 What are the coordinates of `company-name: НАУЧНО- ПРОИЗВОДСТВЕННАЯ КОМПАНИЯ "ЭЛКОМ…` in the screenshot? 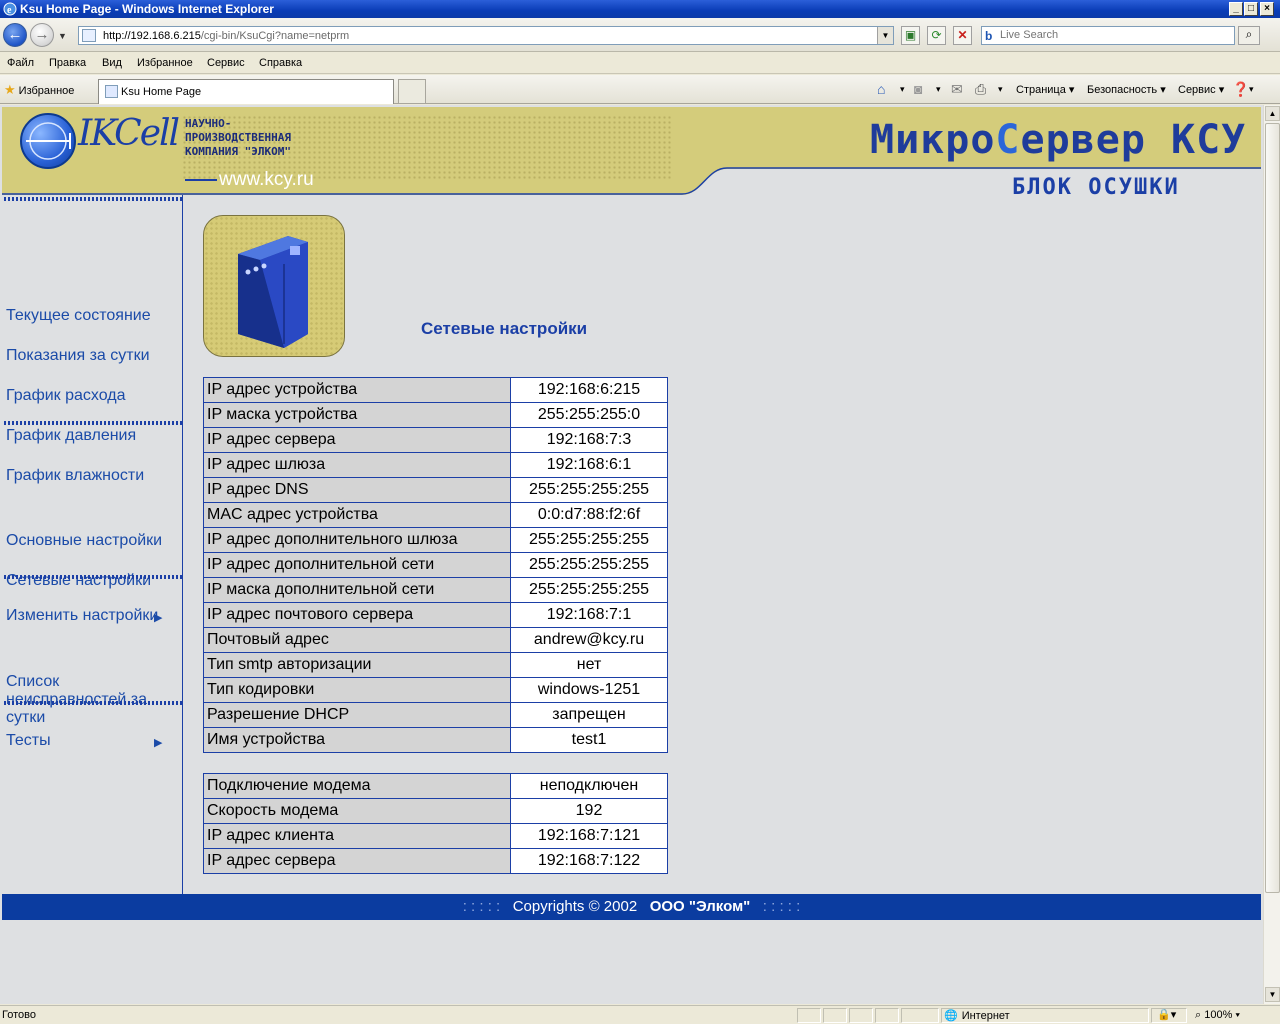 It's located at (238, 137).